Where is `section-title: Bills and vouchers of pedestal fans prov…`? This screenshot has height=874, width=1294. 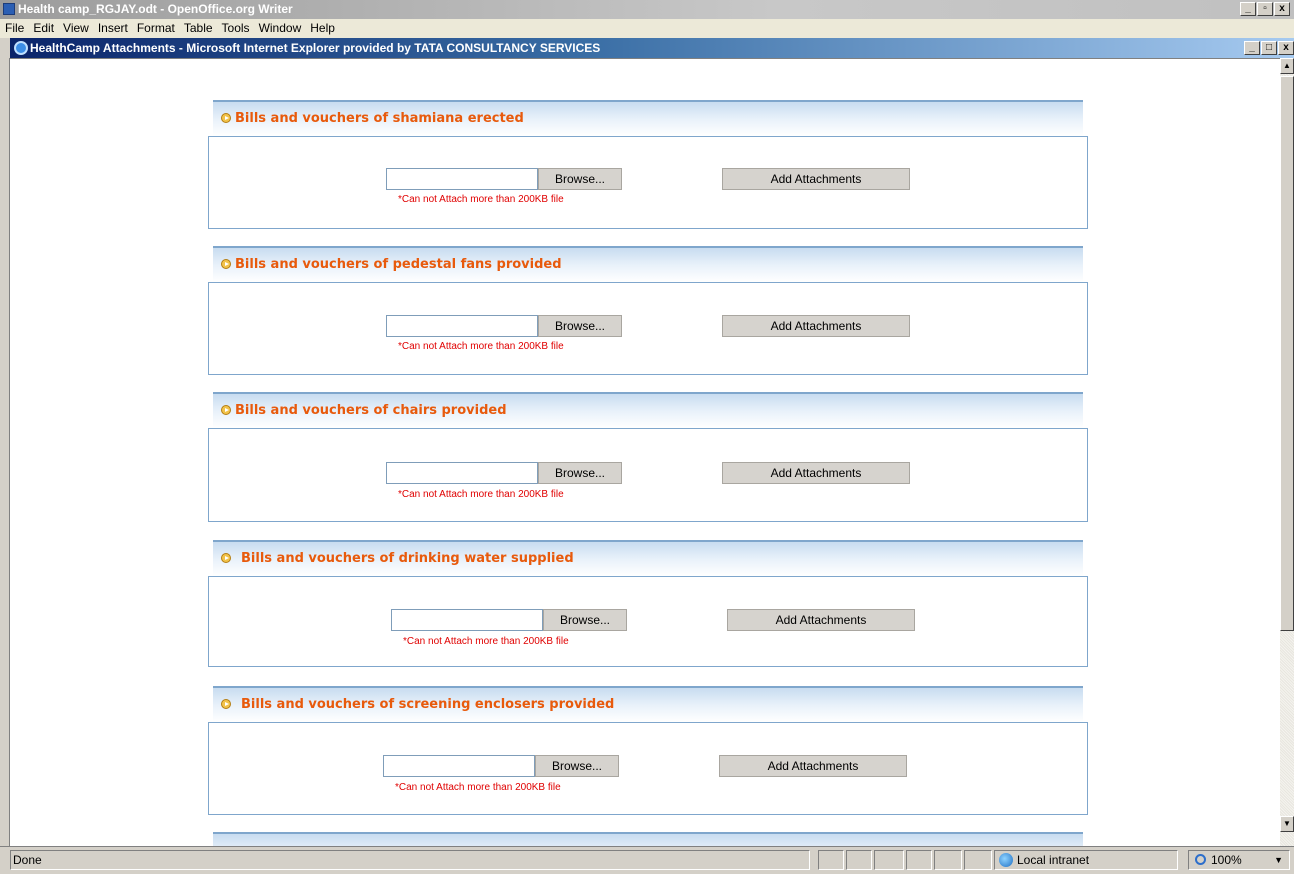 section-title: Bills and vouchers of pedestal fans prov… is located at coordinates (398, 264).